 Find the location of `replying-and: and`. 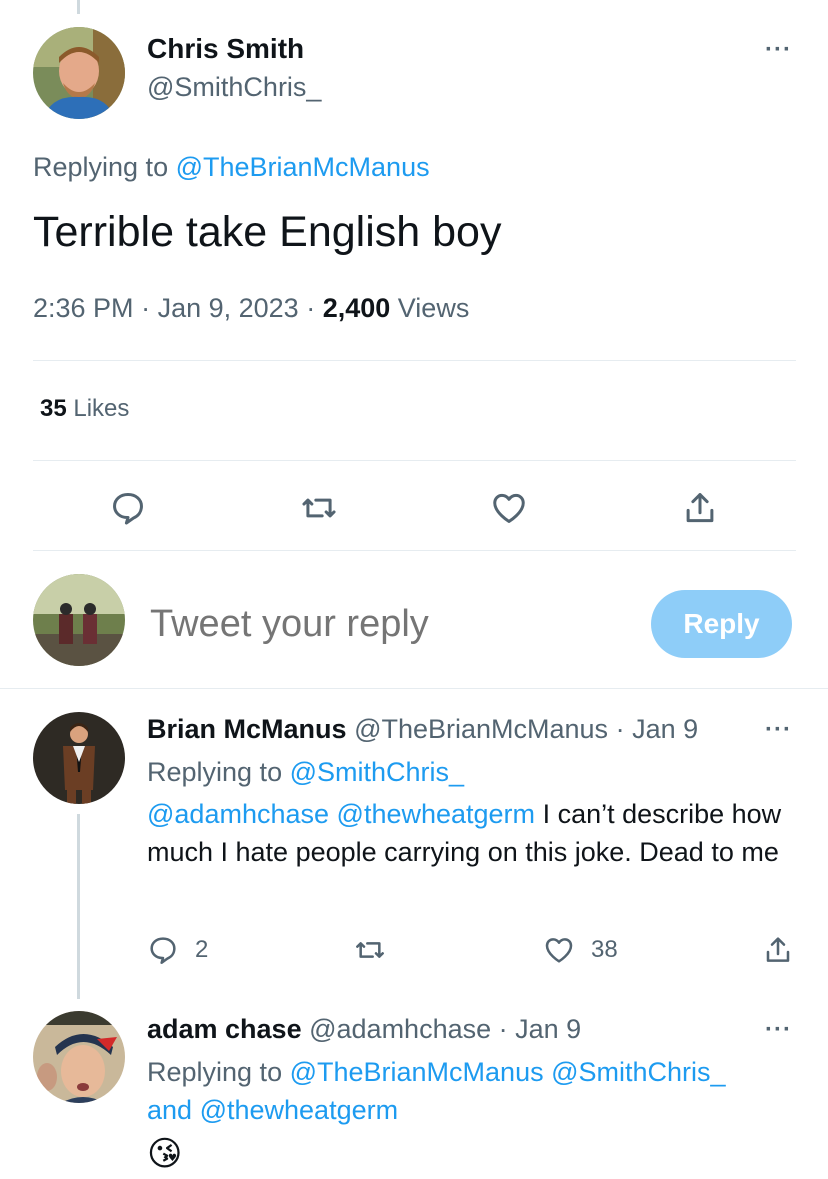

replying-and: and is located at coordinates (169, 1110).